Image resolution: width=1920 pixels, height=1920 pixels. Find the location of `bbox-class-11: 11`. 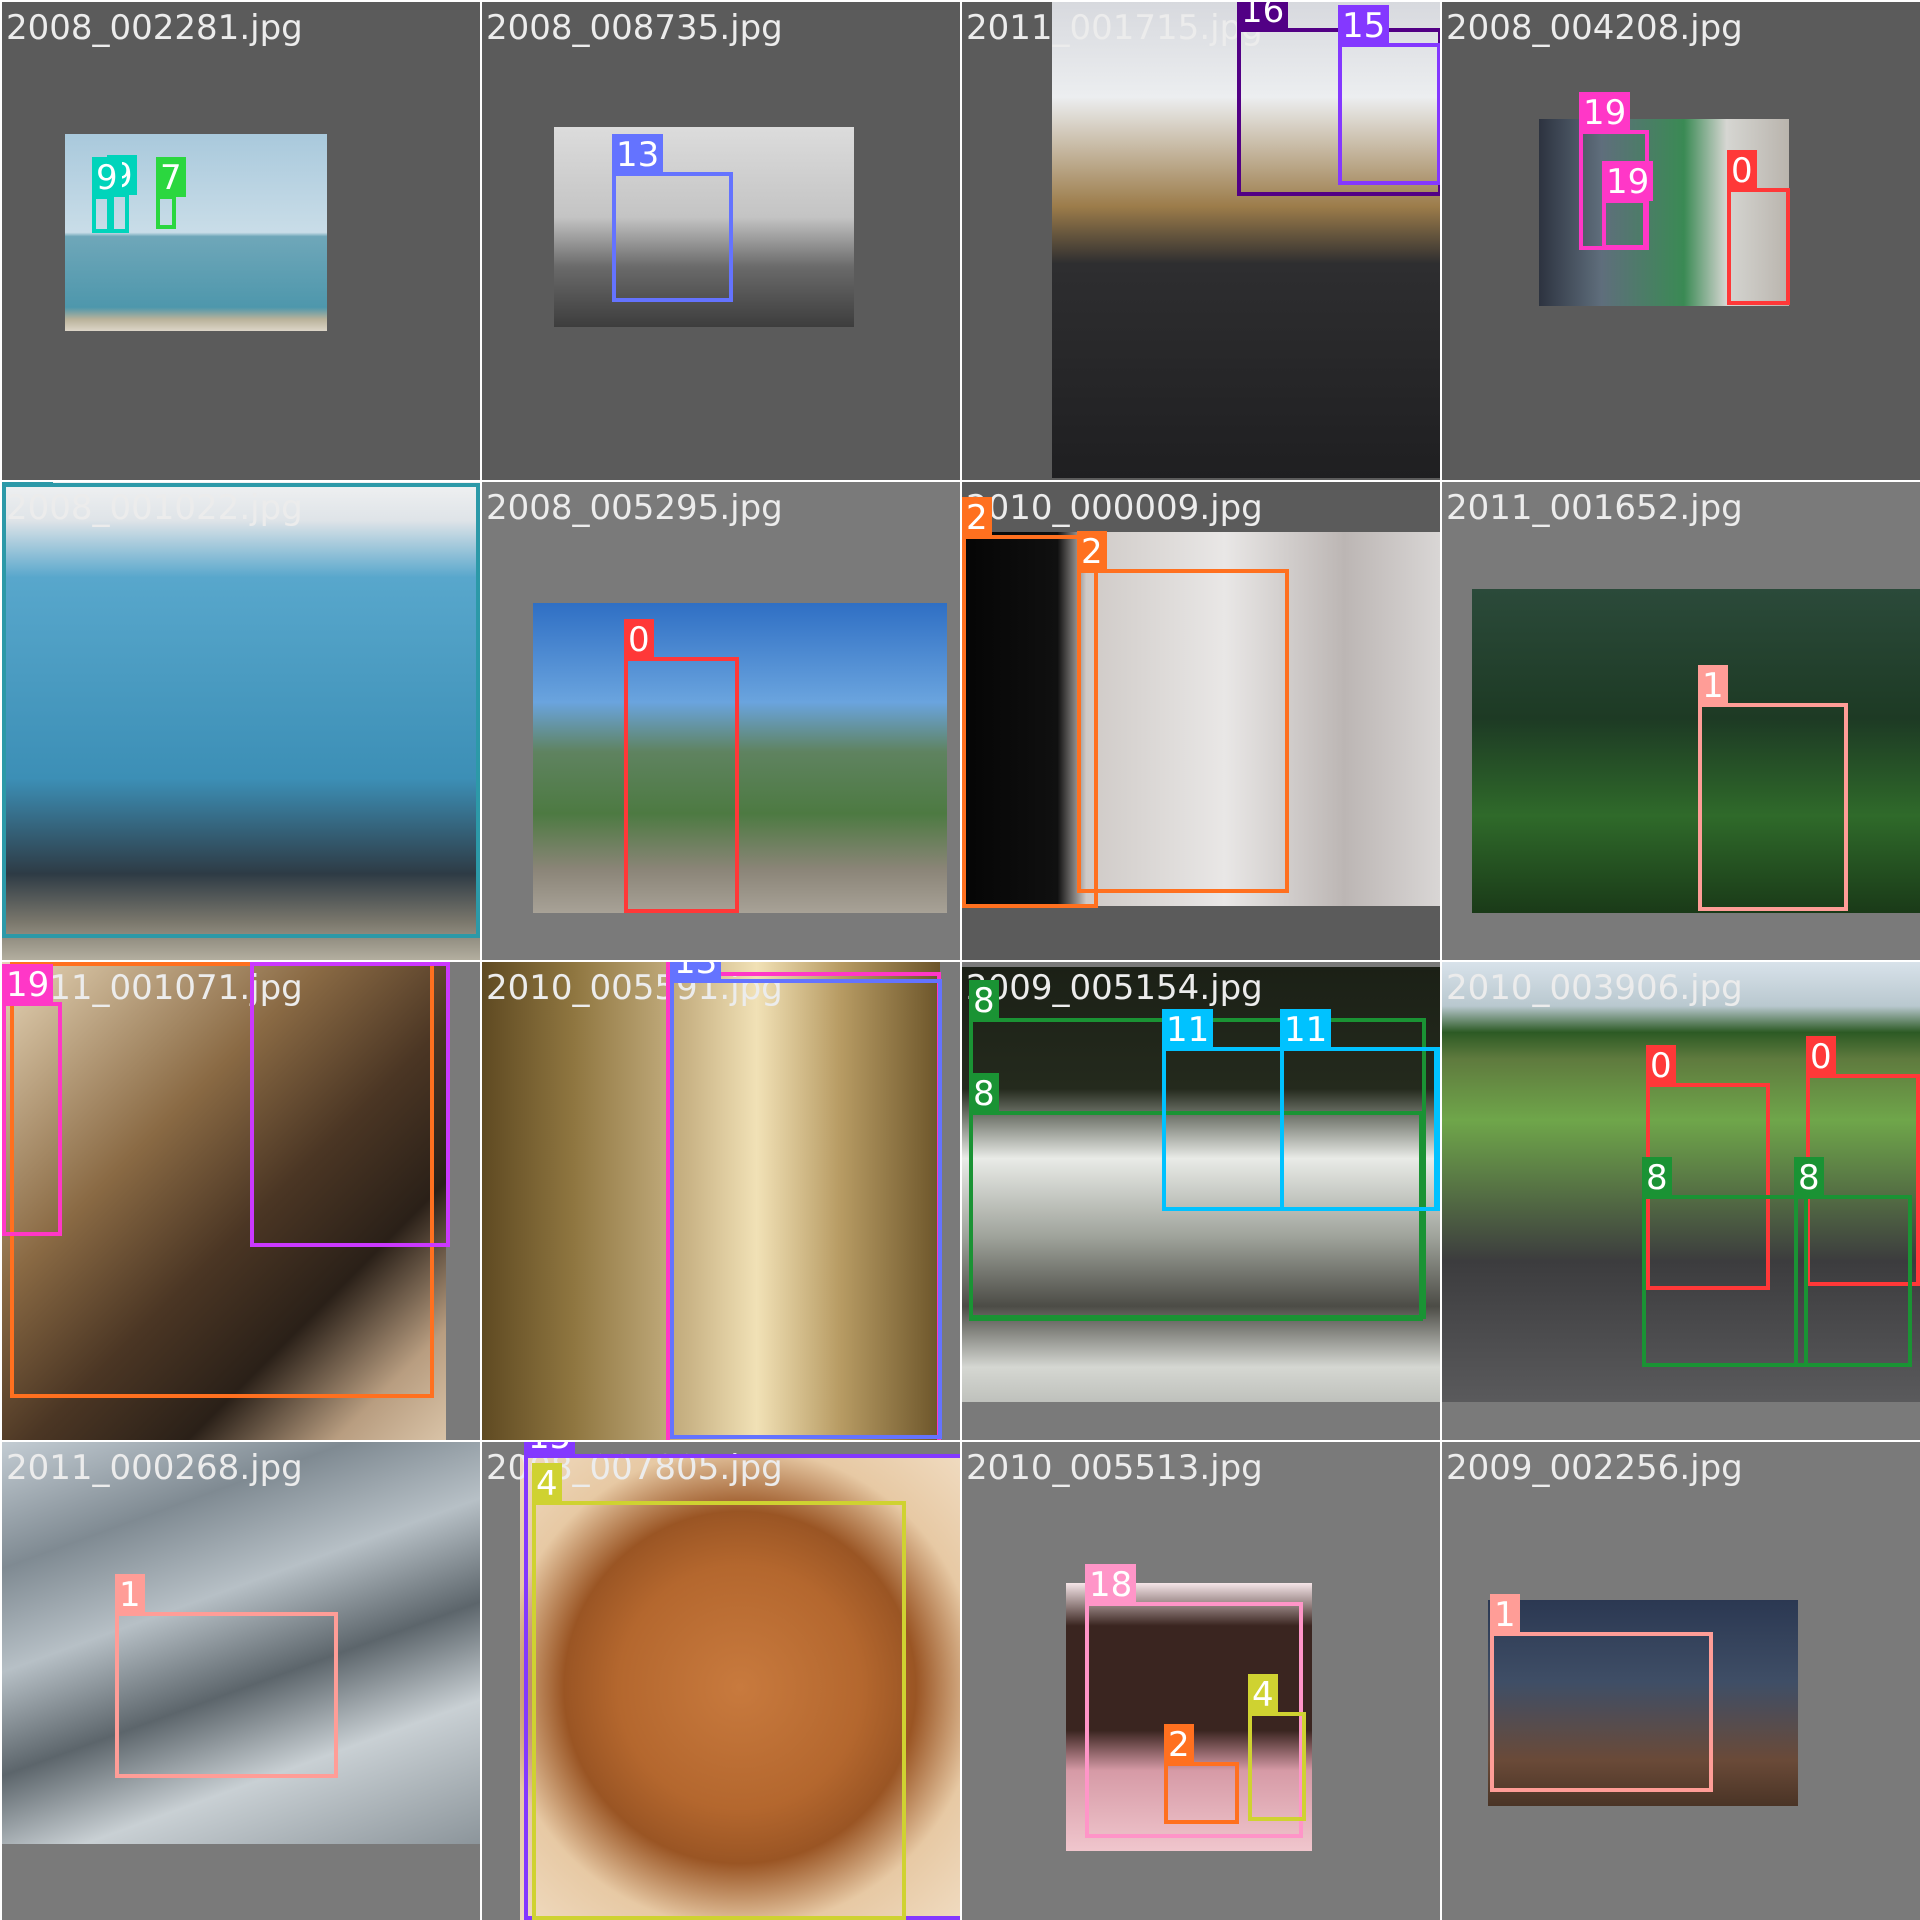

bbox-class-11: 11 is located at coordinates (1360, 1110).